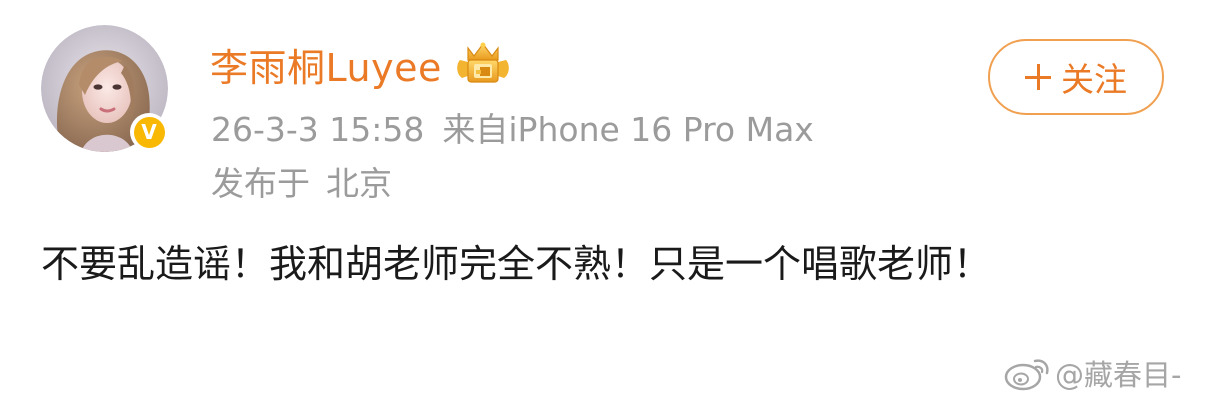 Image resolution: width=1206 pixels, height=401 pixels. Describe the element at coordinates (318, 129) in the screenshot. I see `post-timestamp: 26-3-3 15:58` at that location.